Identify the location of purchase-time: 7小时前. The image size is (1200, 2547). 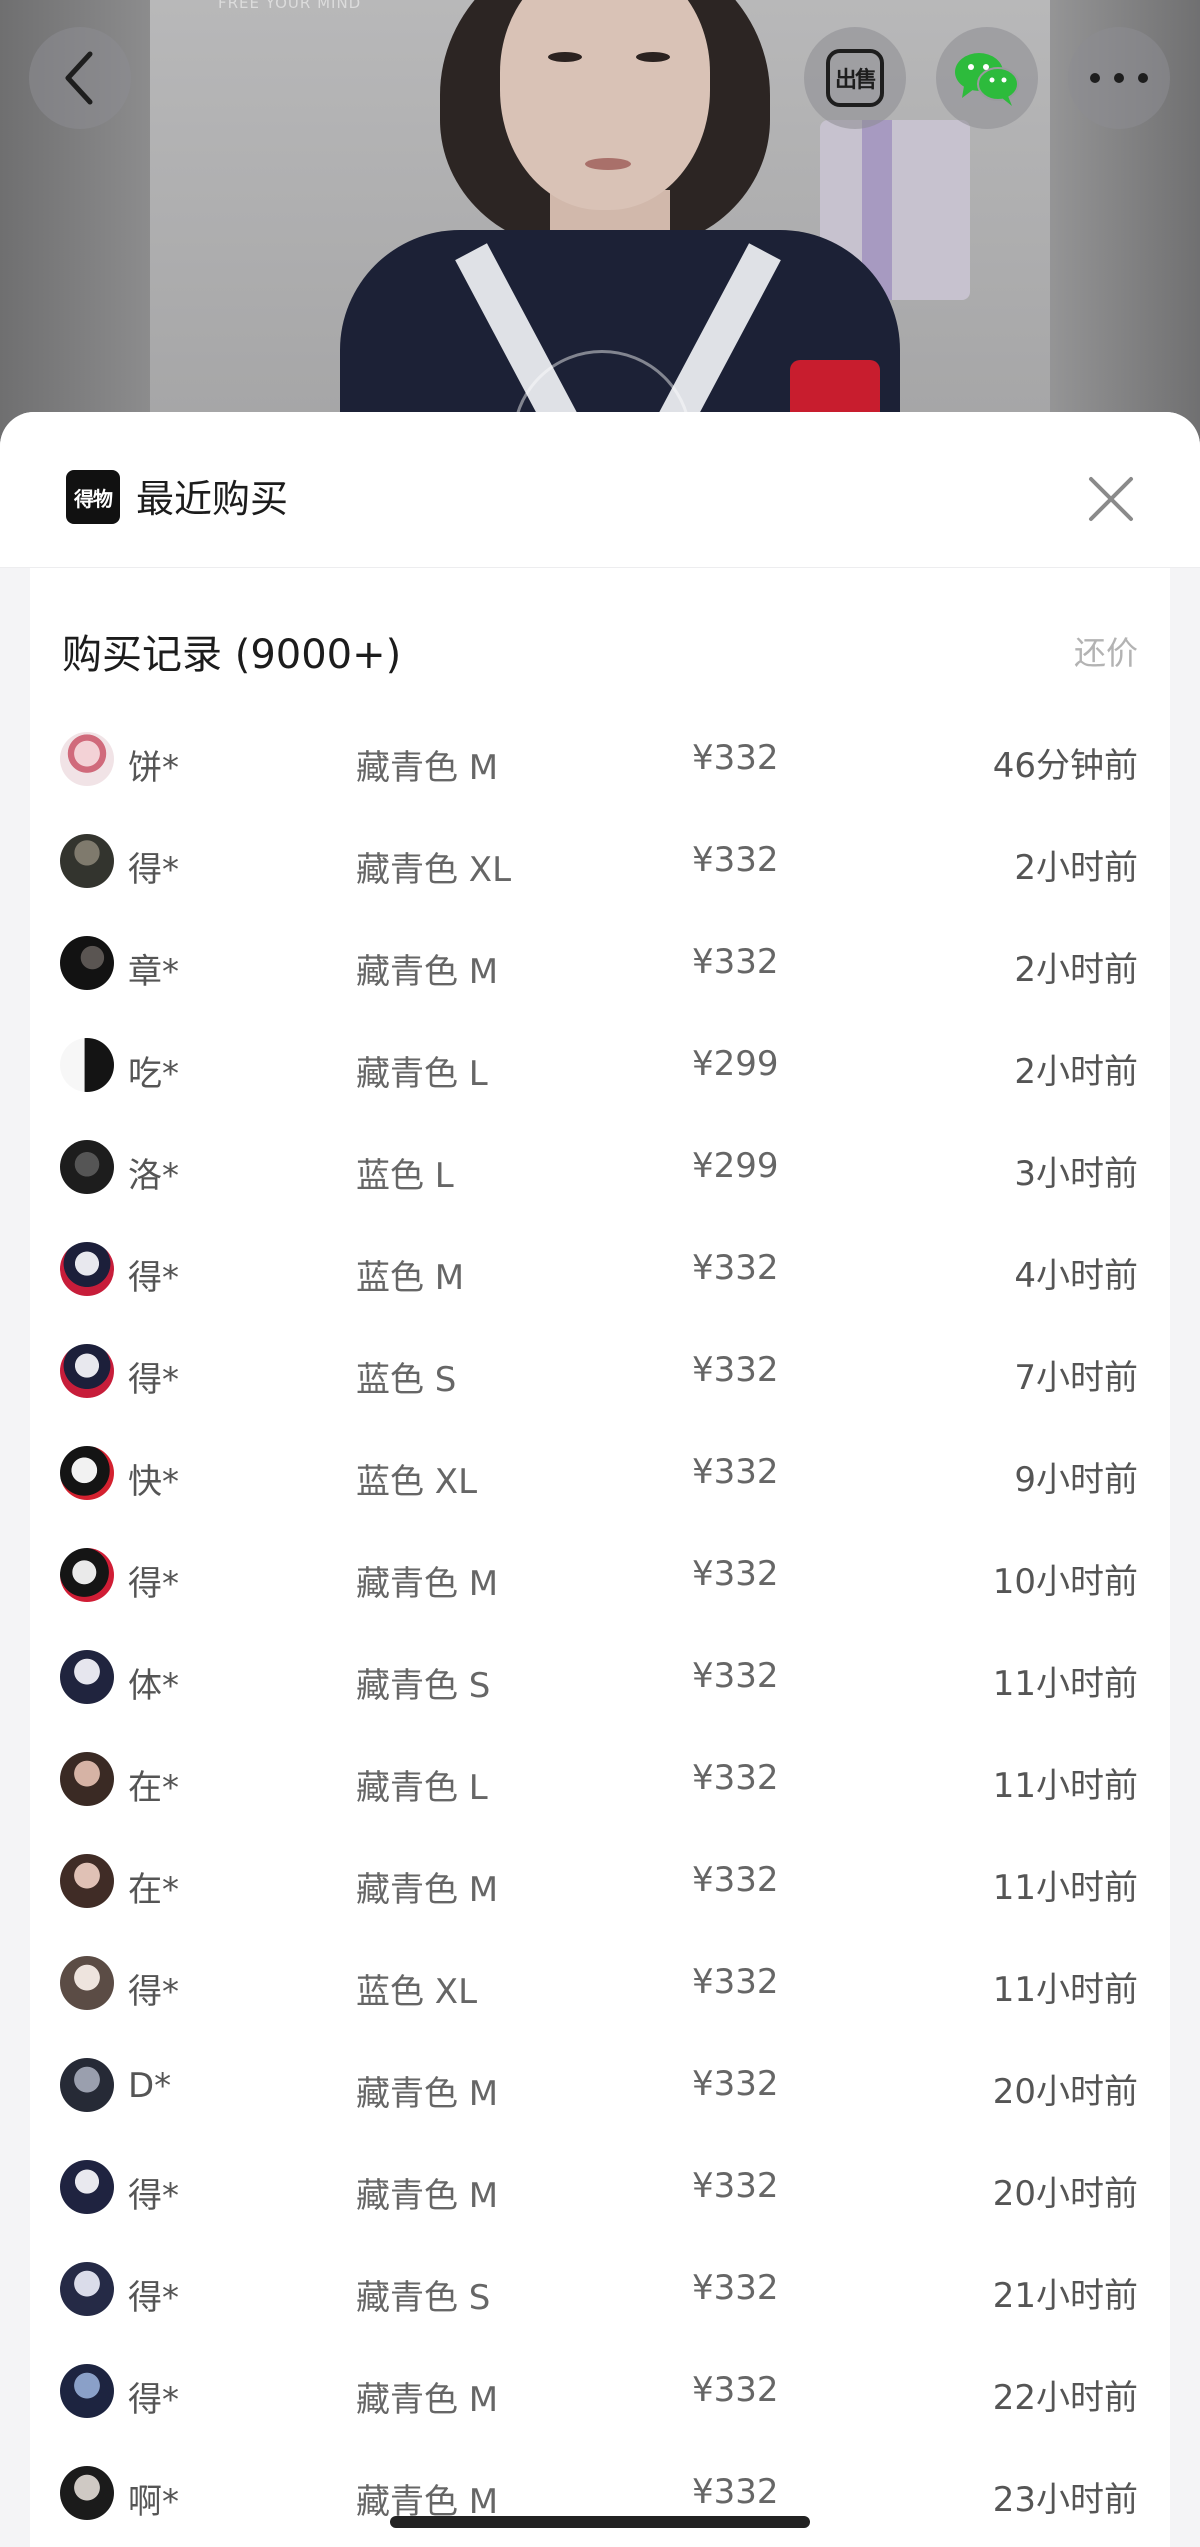
(1076, 1378).